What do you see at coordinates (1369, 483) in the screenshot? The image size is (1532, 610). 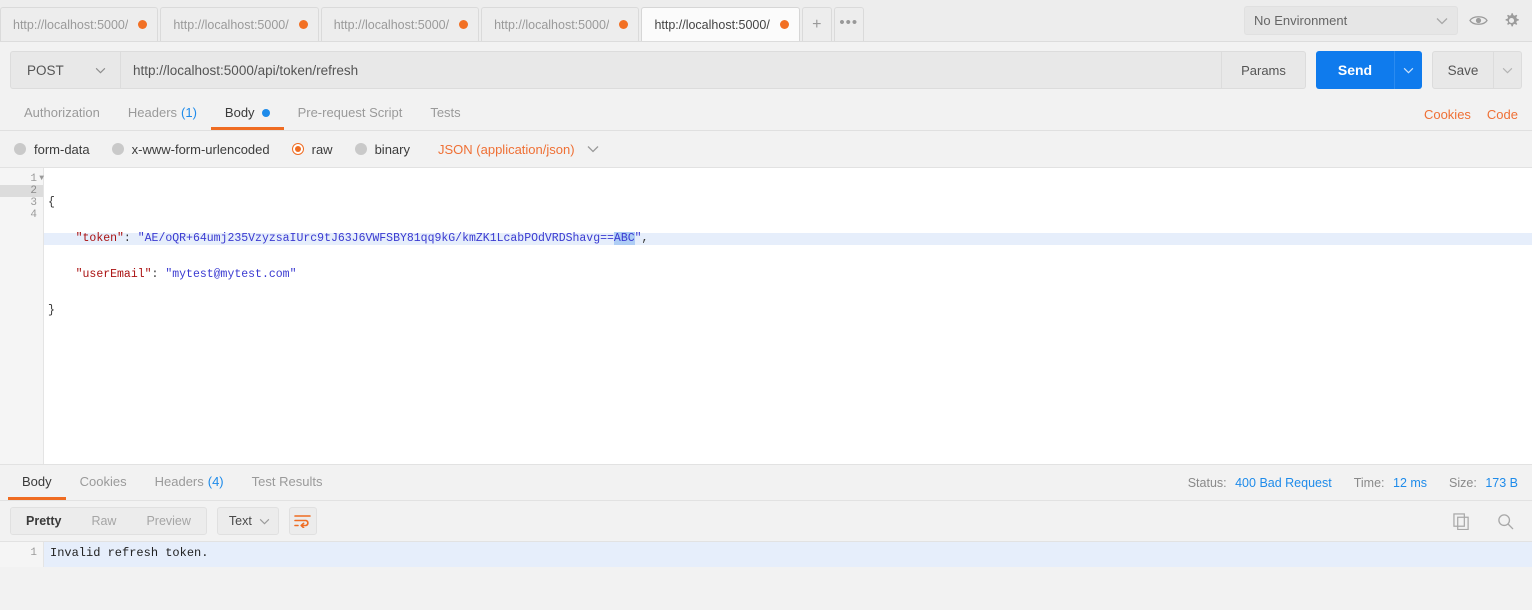 I see `time-label: Time:` at bounding box center [1369, 483].